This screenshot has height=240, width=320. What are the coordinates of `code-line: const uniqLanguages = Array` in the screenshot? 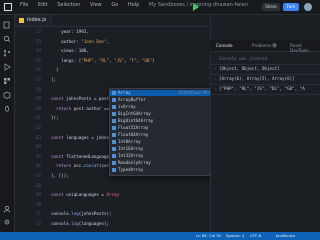 It's located at (85, 194).